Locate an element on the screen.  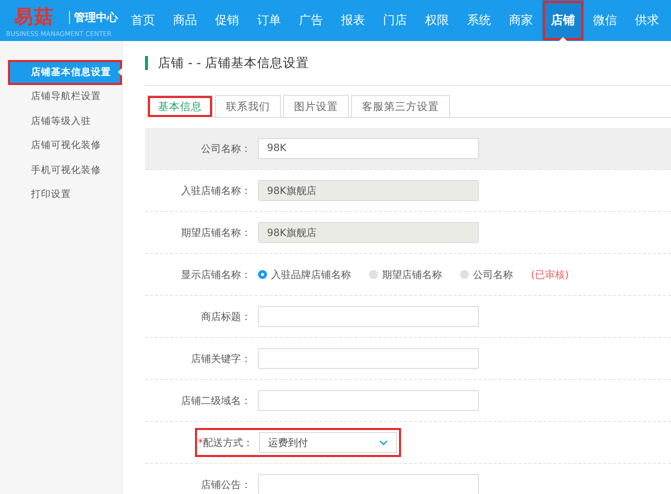
nav-tab: 店铺 is located at coordinates (563, 20).